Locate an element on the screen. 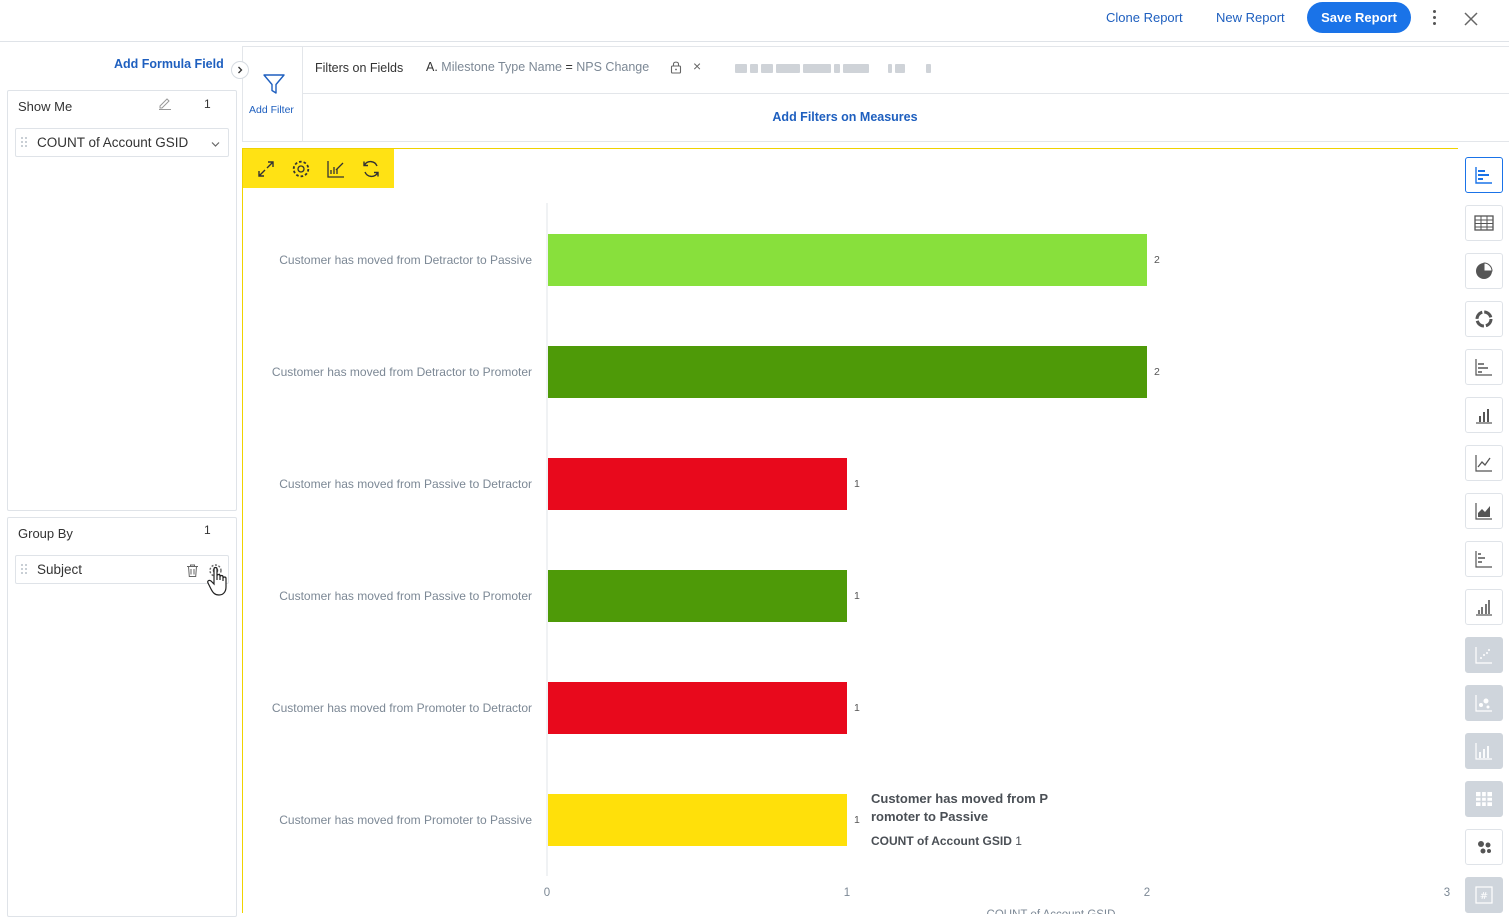 This screenshot has height=917, width=1509. redacted-filter-chip is located at coordinates (833, 68).